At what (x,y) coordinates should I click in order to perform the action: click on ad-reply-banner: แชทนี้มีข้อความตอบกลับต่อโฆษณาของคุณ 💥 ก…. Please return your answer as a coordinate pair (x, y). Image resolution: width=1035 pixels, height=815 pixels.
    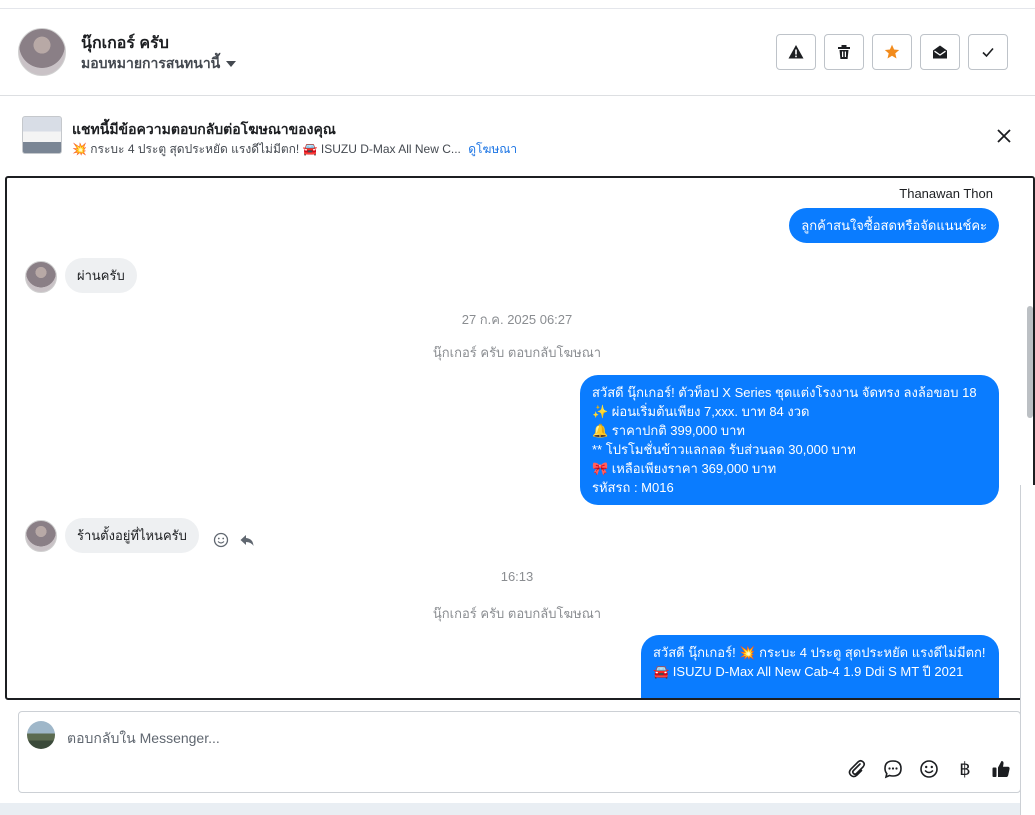
    Looking at the image, I should click on (517, 136).